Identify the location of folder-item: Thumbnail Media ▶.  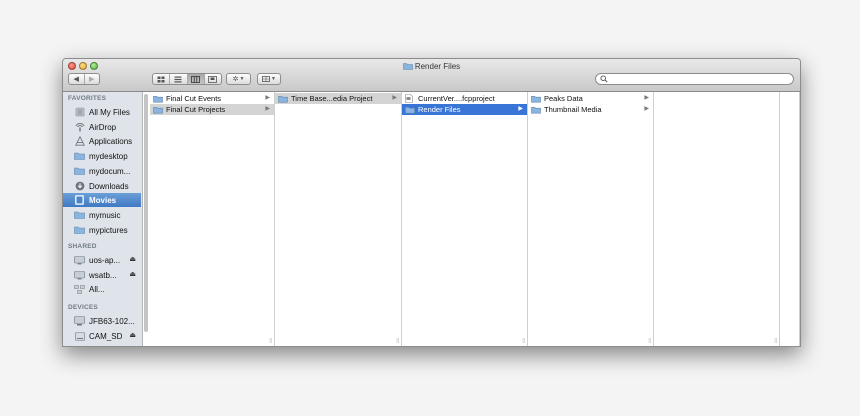
(590, 109).